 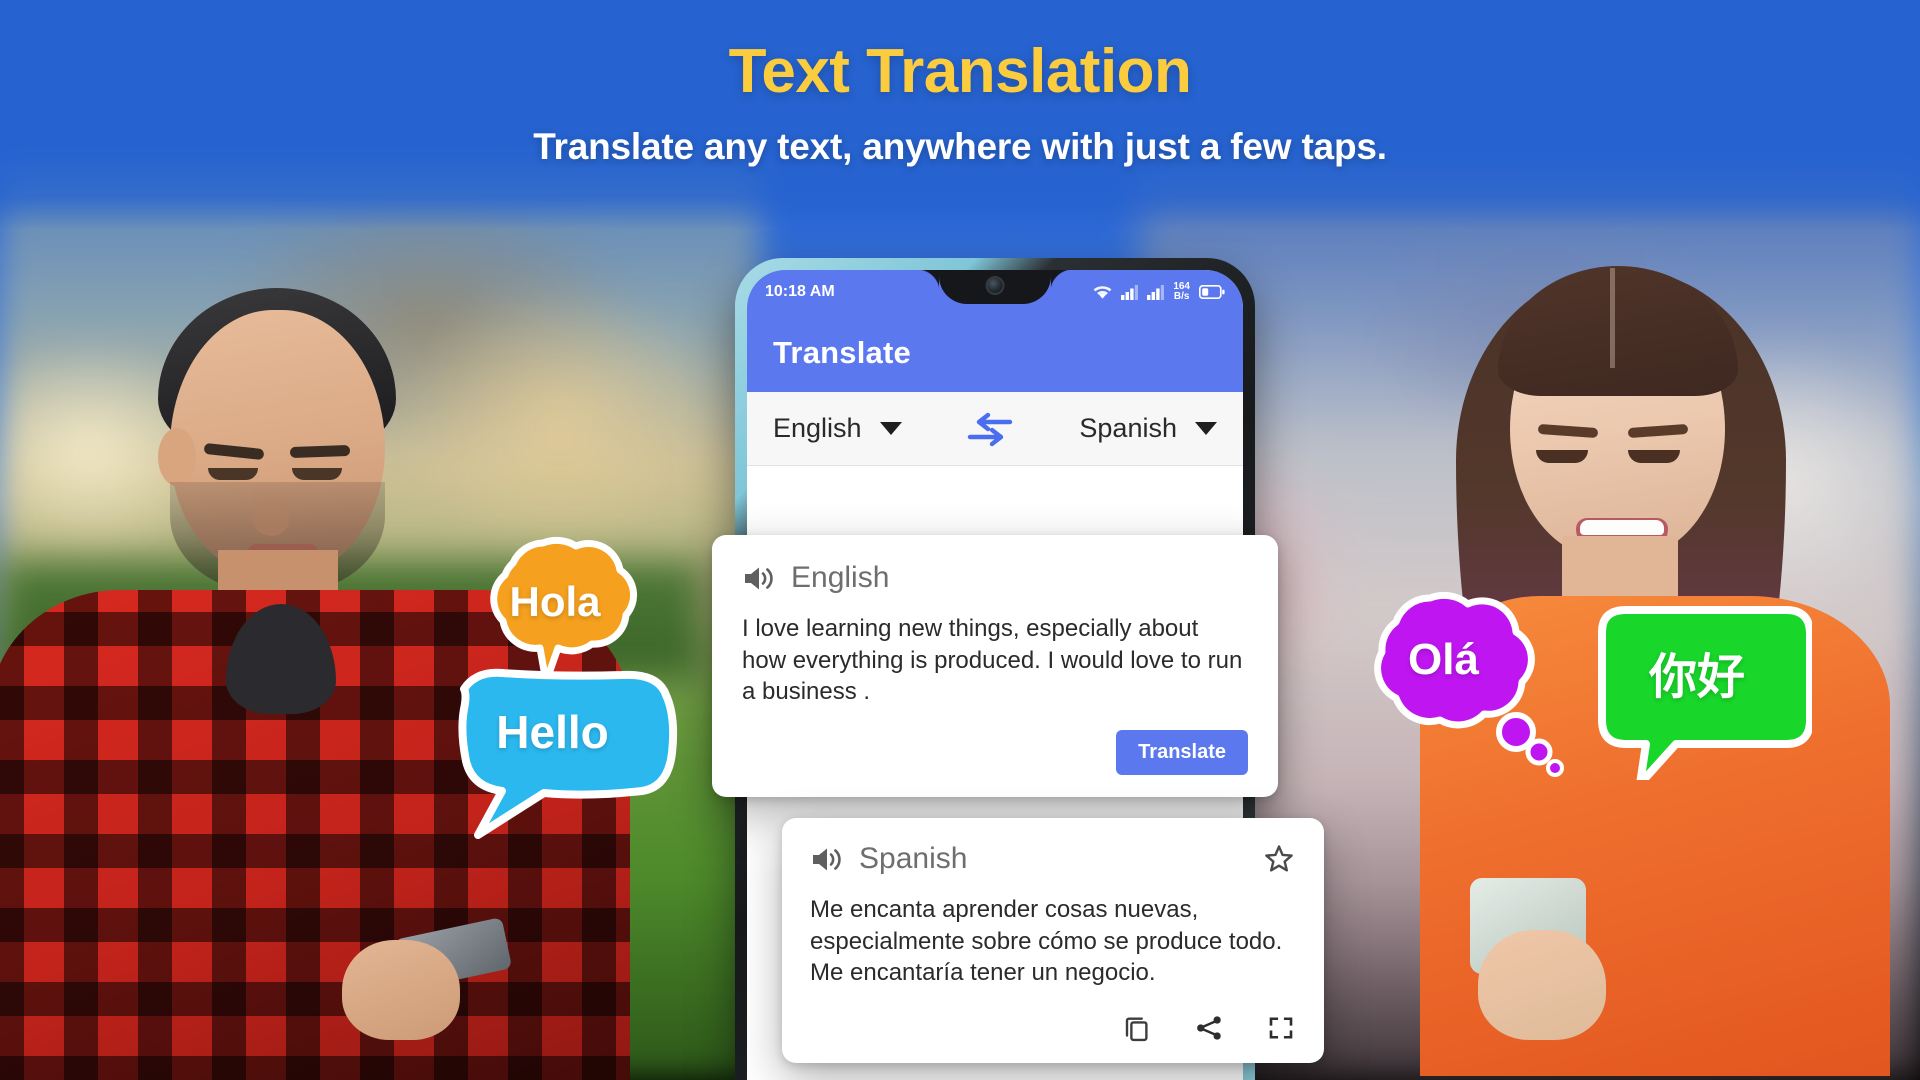 I want to click on app-bar: Translate, so click(x=995, y=353).